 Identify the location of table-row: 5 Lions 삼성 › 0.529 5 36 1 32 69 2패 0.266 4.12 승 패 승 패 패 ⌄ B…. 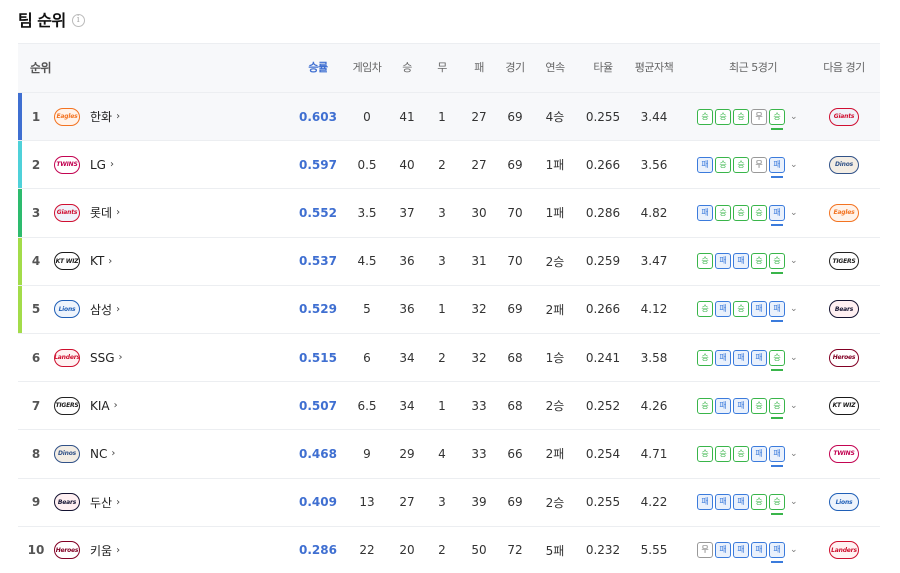
(449, 309).